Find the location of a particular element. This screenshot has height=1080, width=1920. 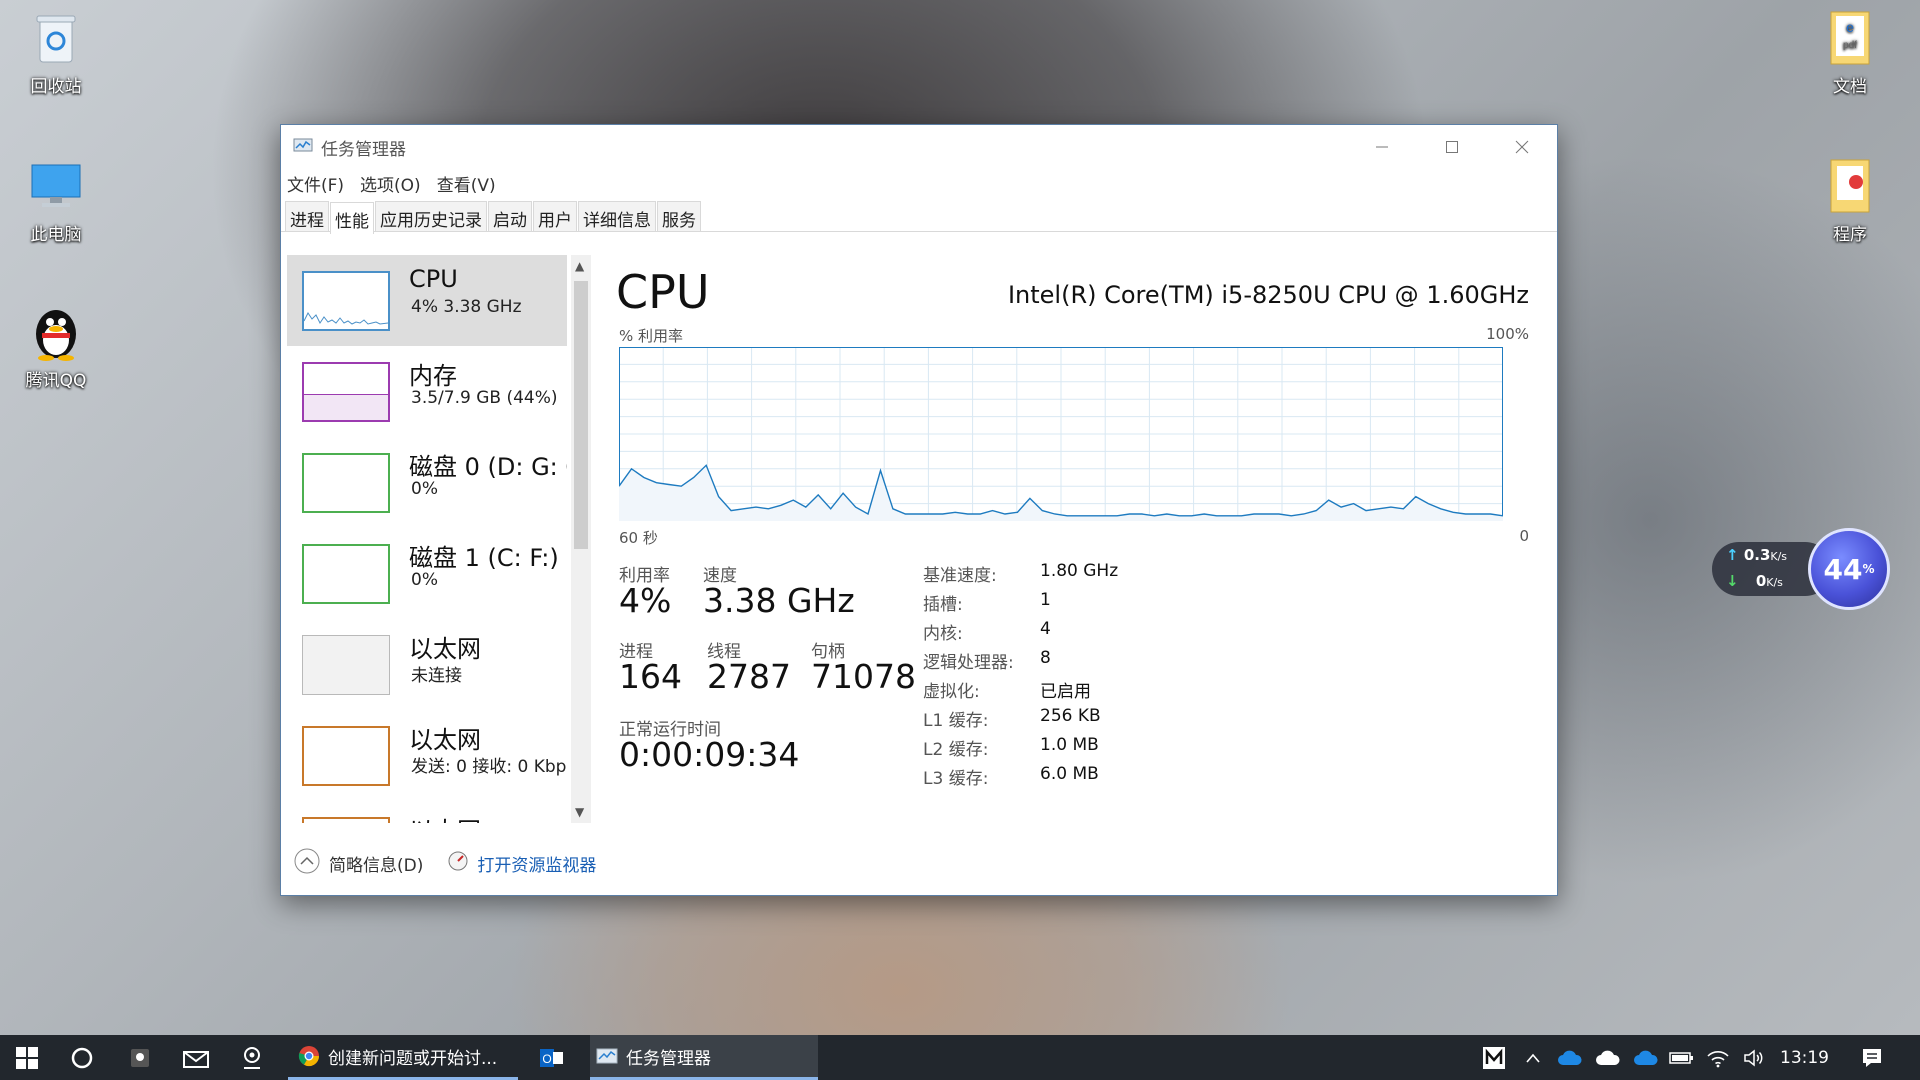

window-title: 任务管理器 is located at coordinates (363, 149).